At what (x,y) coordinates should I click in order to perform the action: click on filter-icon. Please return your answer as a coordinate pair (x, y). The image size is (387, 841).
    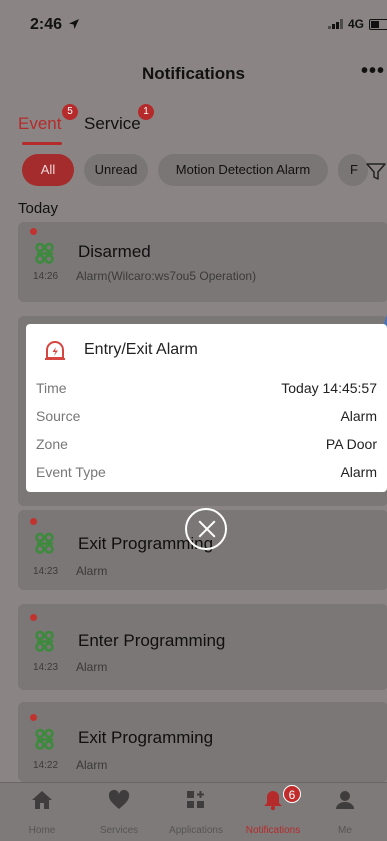
    Looking at the image, I should click on (376, 171).